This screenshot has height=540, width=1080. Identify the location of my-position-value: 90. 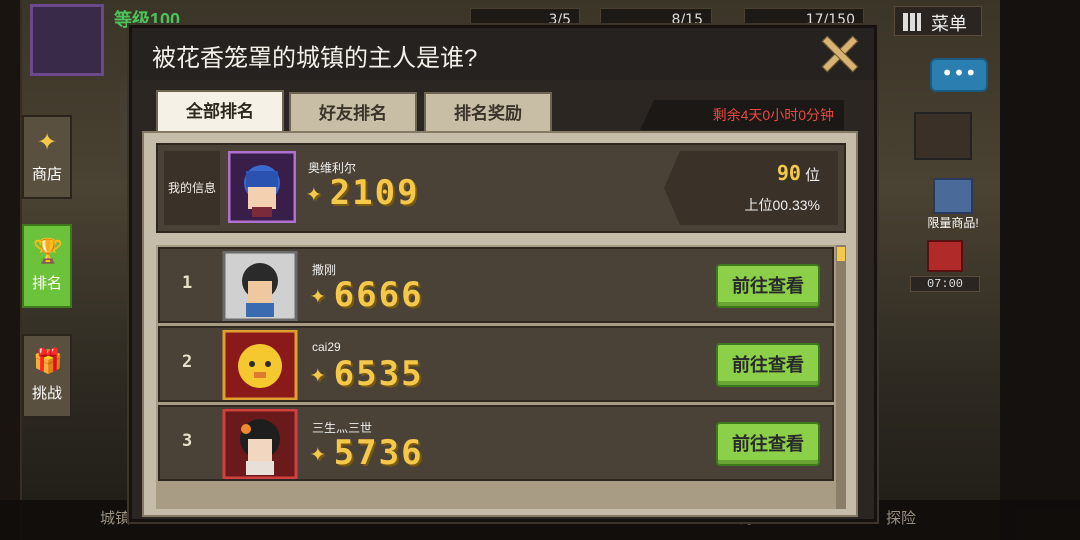
(788, 173).